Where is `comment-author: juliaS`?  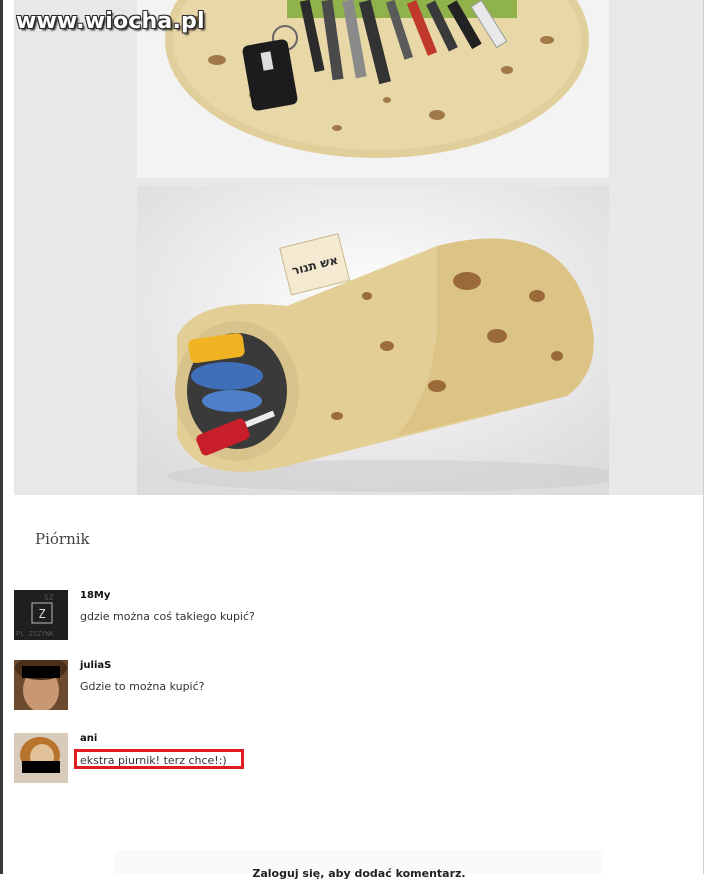
comment-author: juliaS is located at coordinates (95, 665).